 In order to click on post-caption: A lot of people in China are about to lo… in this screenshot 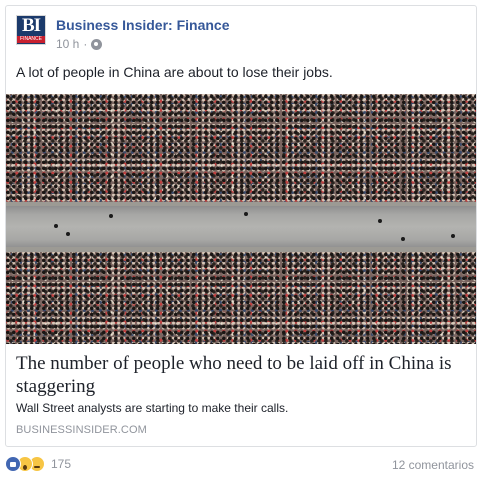, I will do `click(174, 72)`.